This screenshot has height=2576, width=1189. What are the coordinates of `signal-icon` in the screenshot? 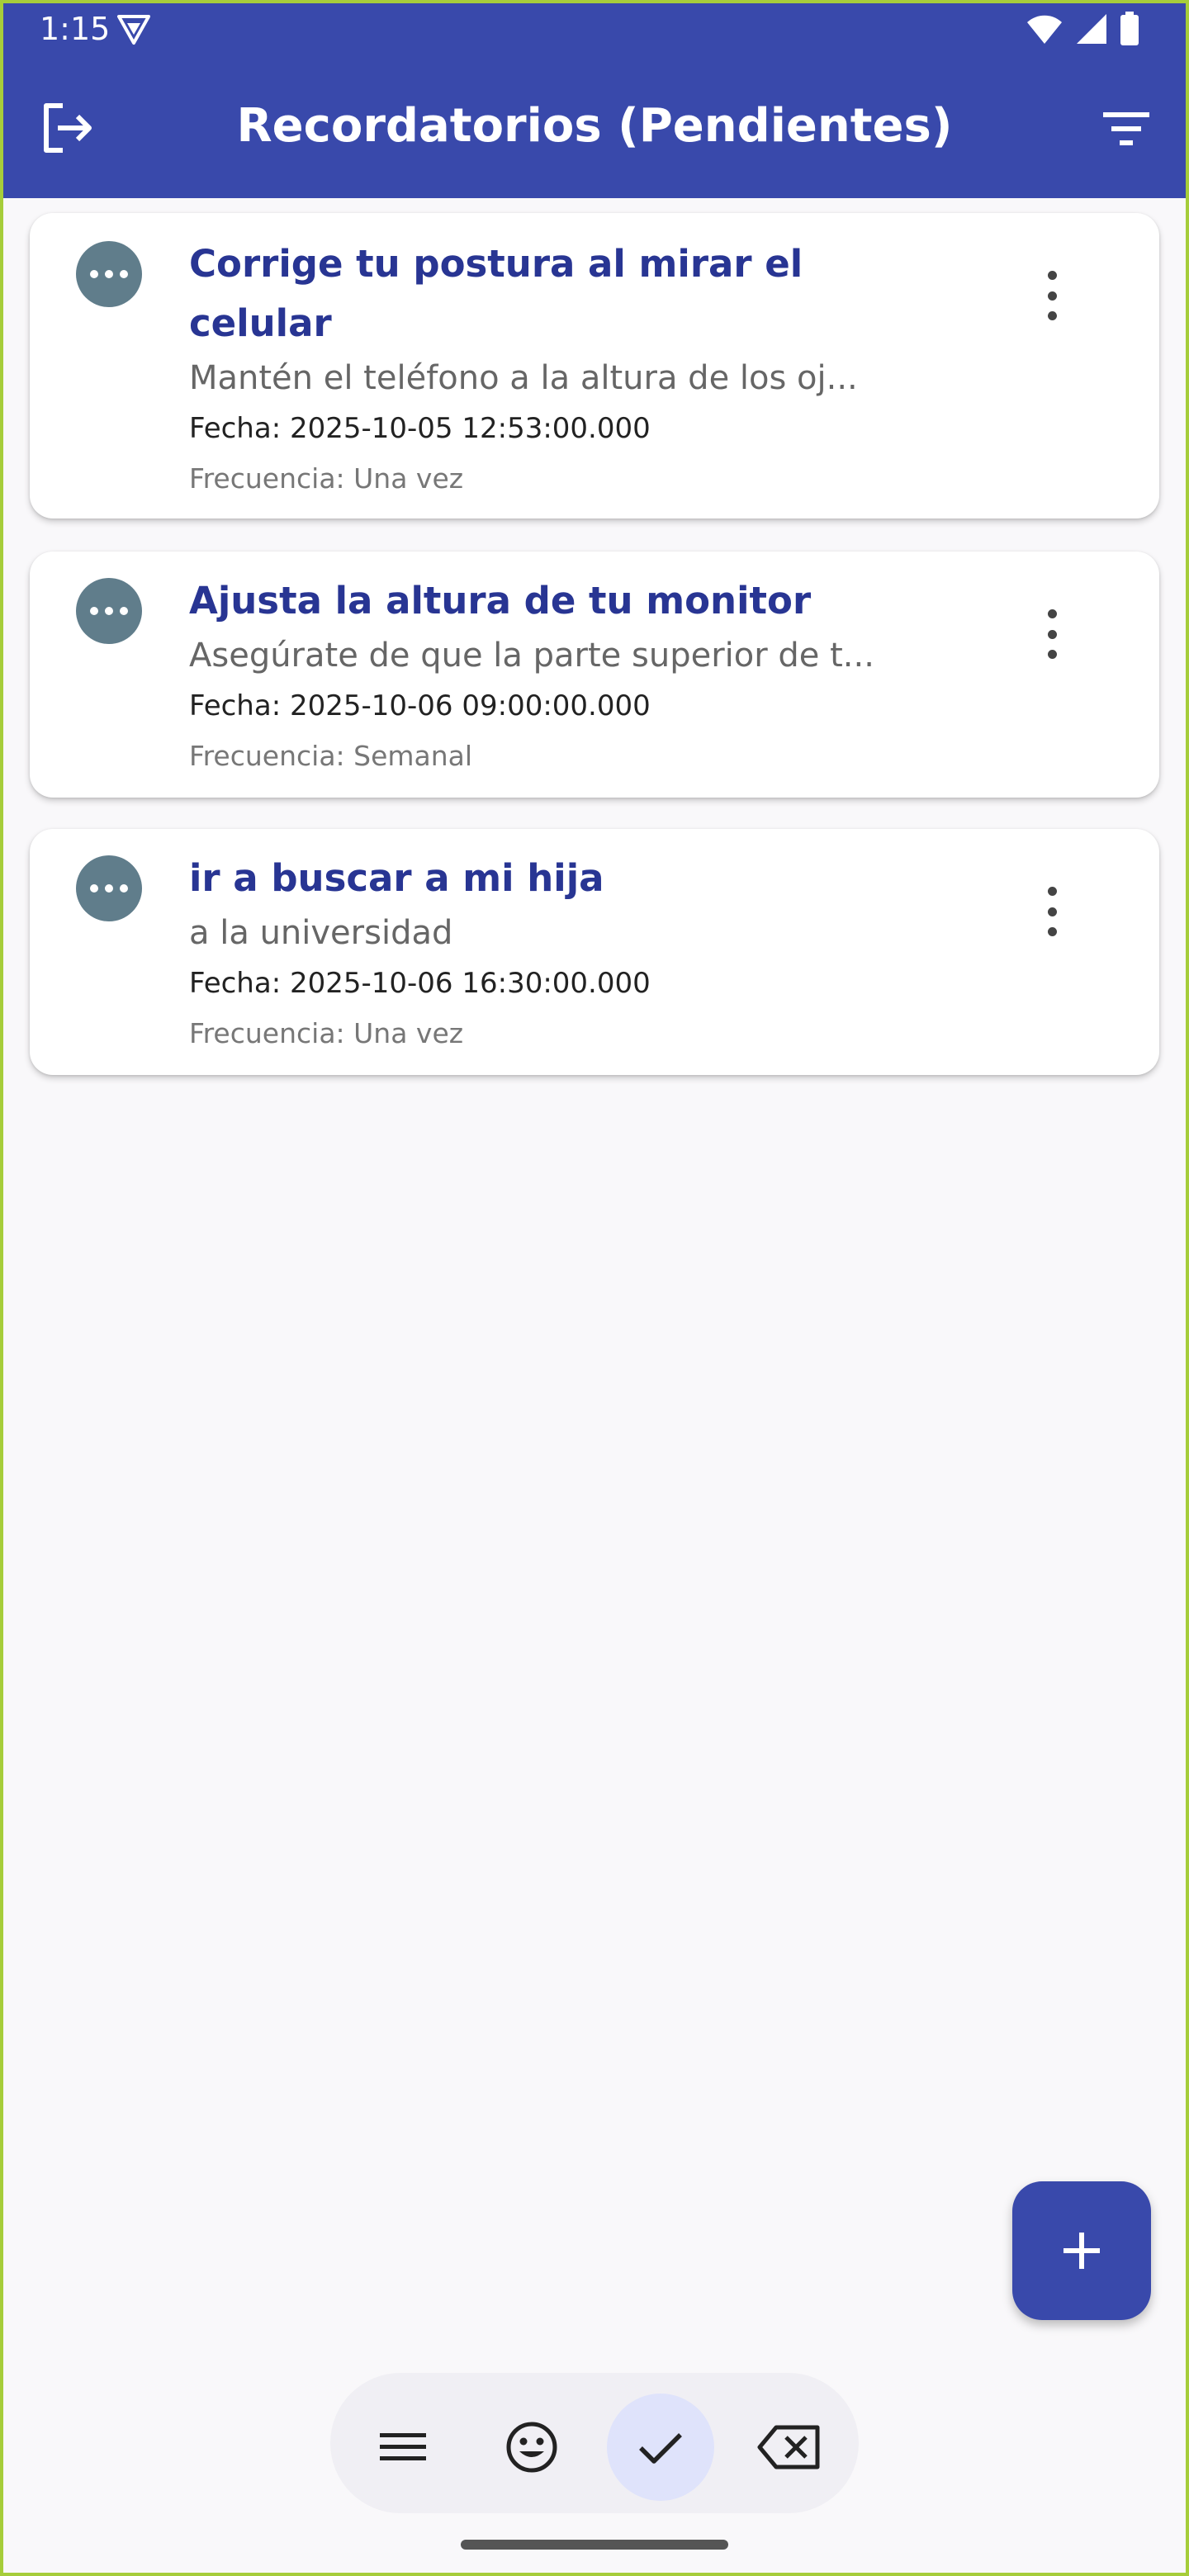 It's located at (1091, 29).